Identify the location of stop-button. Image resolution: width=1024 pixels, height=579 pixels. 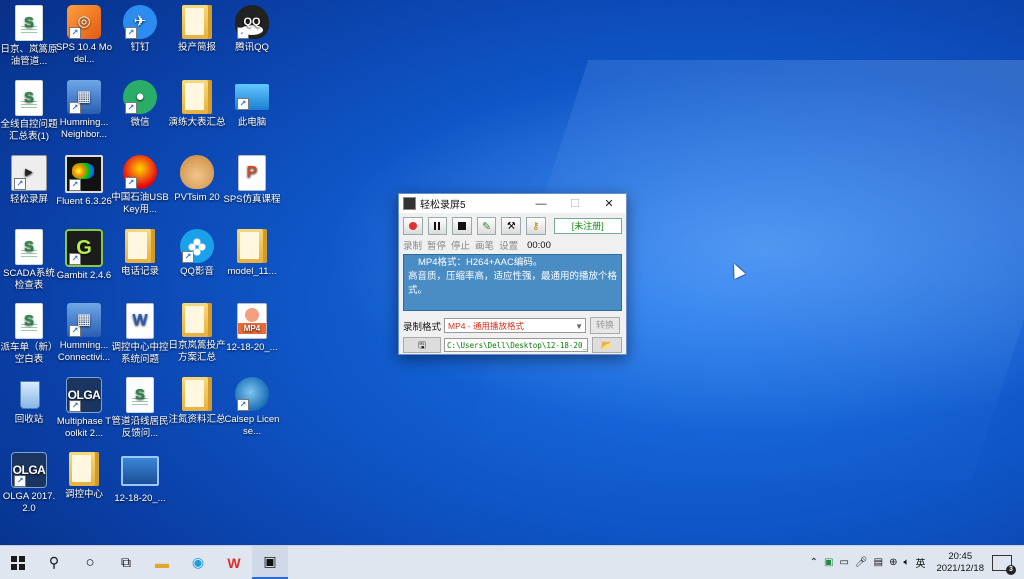
(462, 226).